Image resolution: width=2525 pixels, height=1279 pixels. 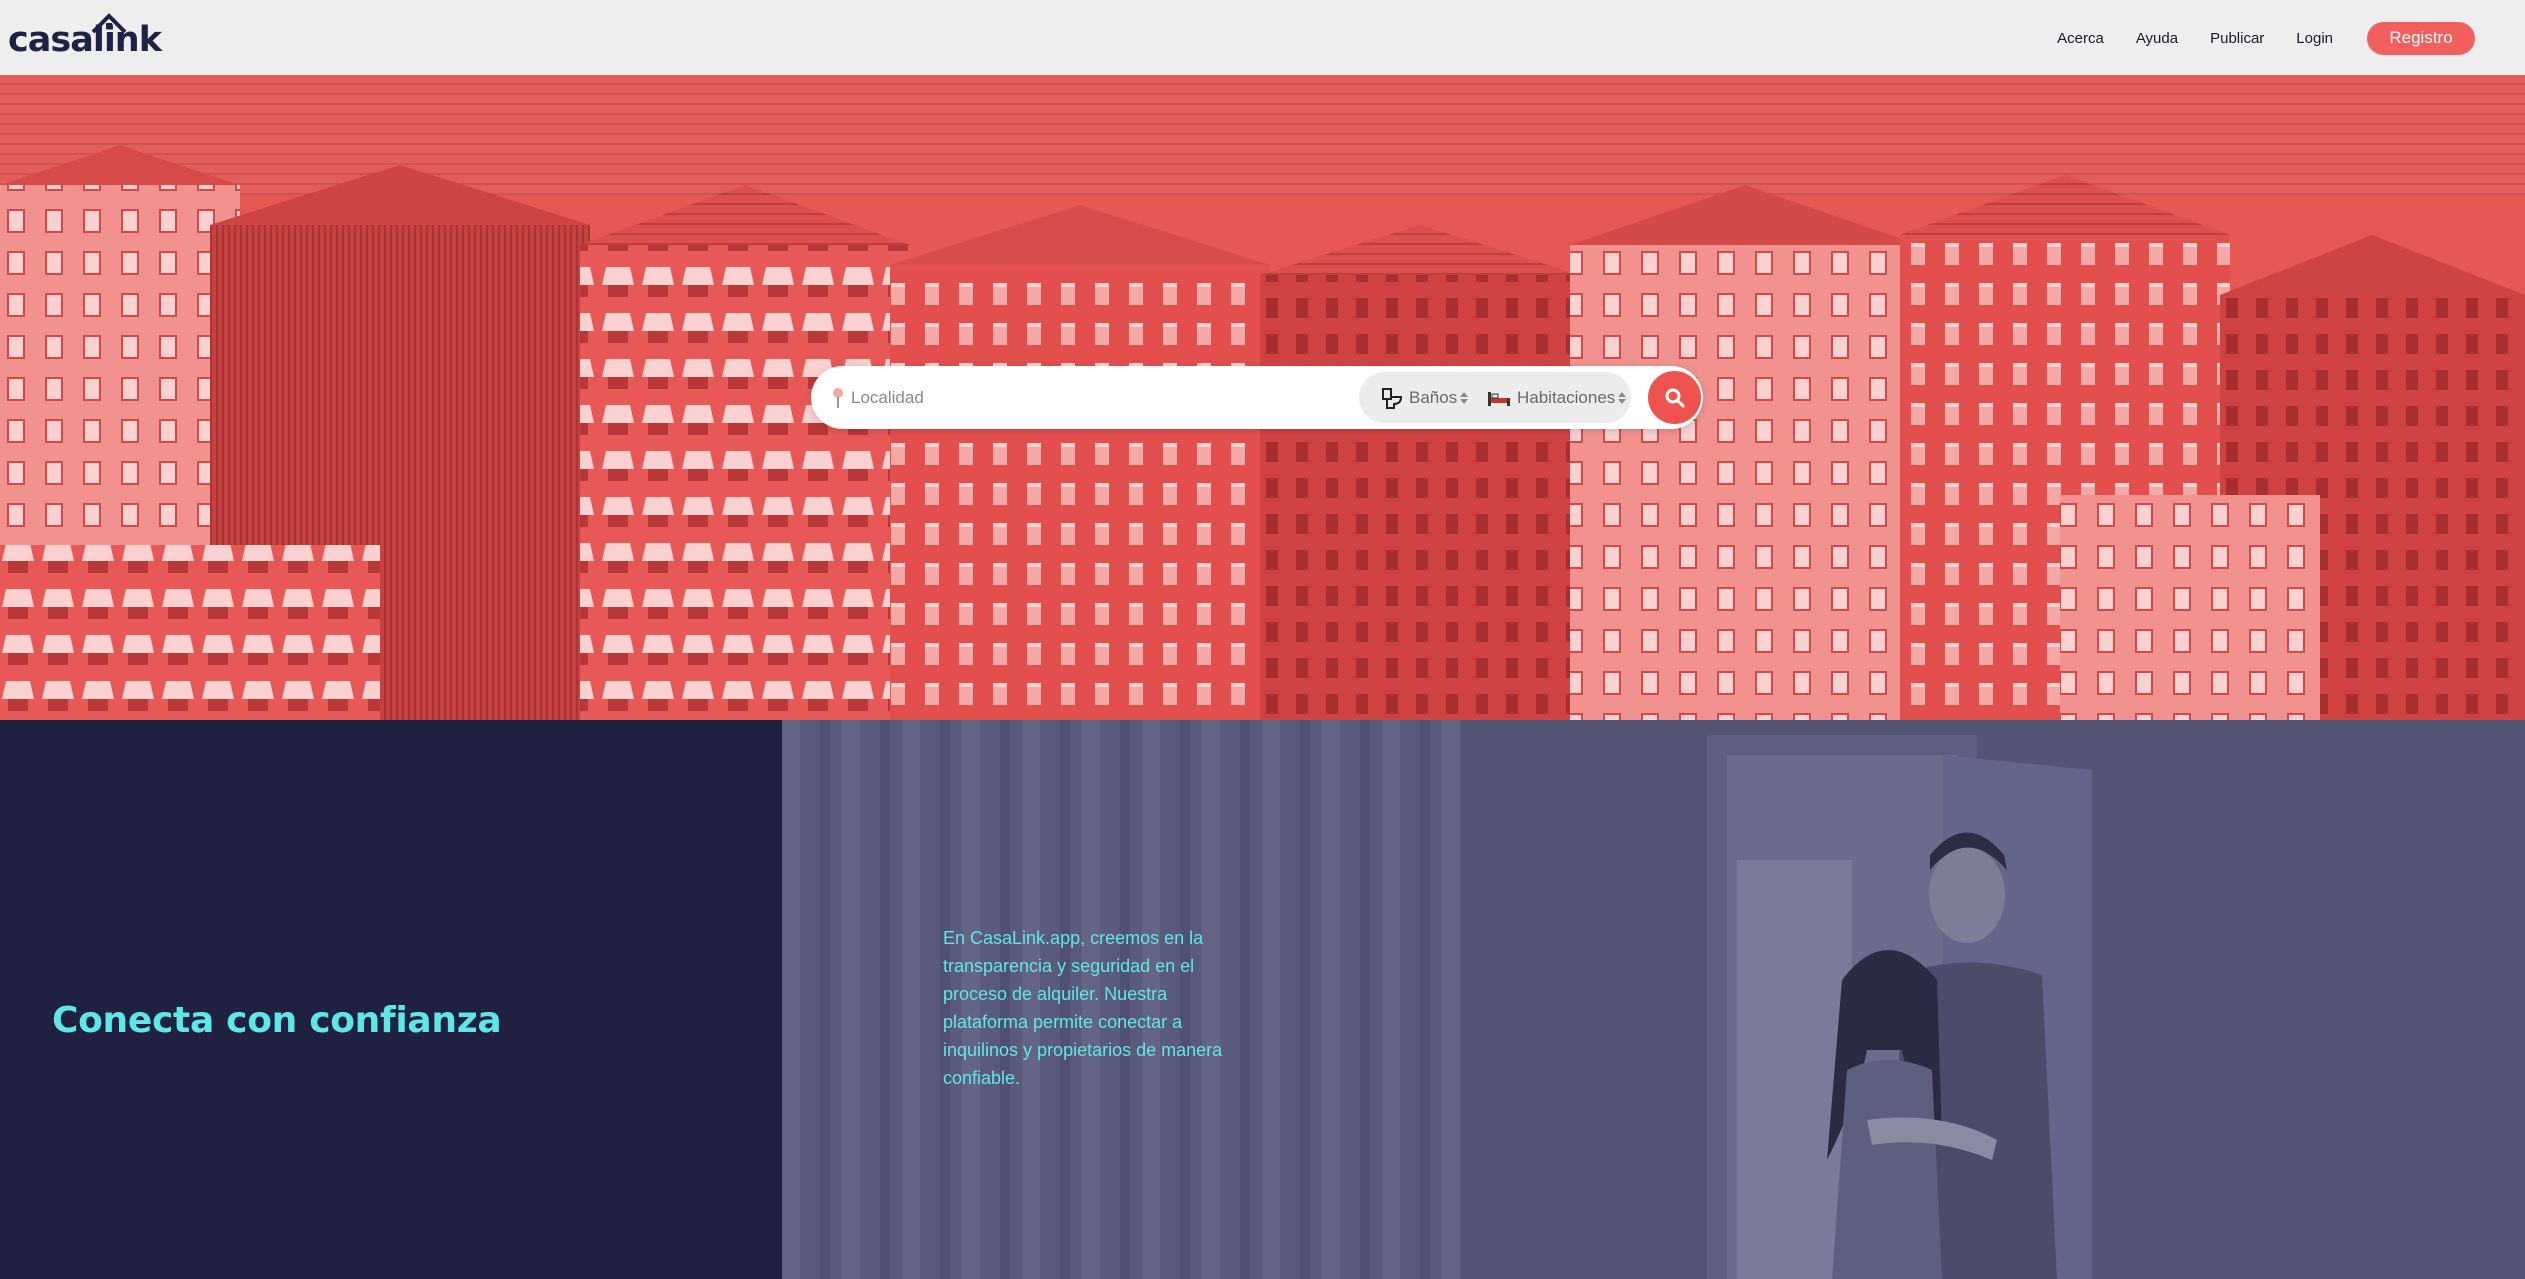 I want to click on filters-group: Baños Habitaciones, so click(x=1495, y=397).